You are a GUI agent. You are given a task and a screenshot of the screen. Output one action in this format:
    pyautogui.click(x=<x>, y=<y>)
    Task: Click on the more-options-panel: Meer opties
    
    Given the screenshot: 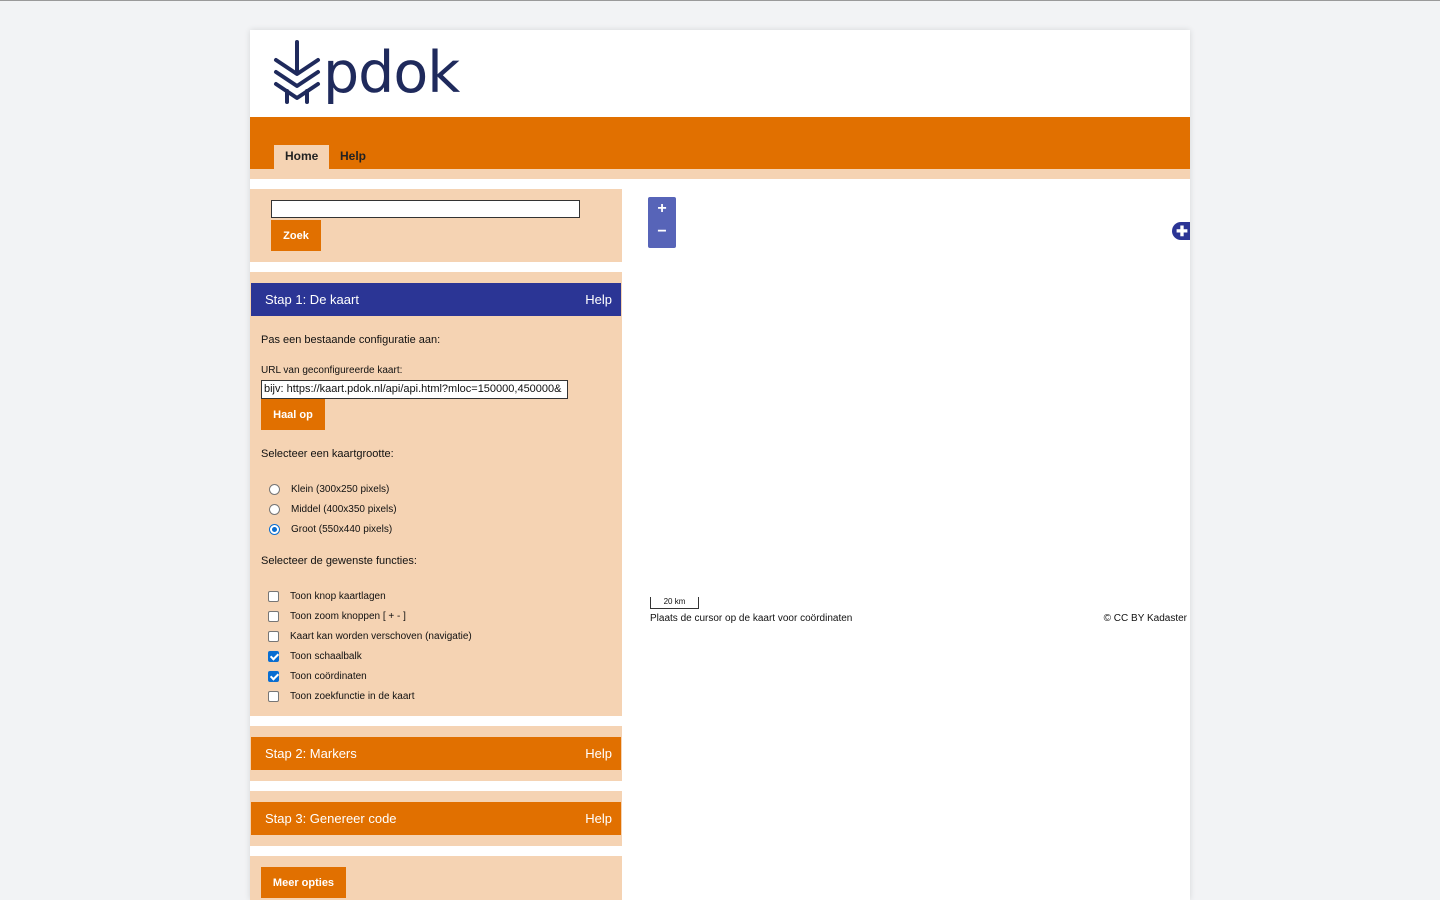 What is the action you would take?
    pyautogui.click(x=436, y=878)
    